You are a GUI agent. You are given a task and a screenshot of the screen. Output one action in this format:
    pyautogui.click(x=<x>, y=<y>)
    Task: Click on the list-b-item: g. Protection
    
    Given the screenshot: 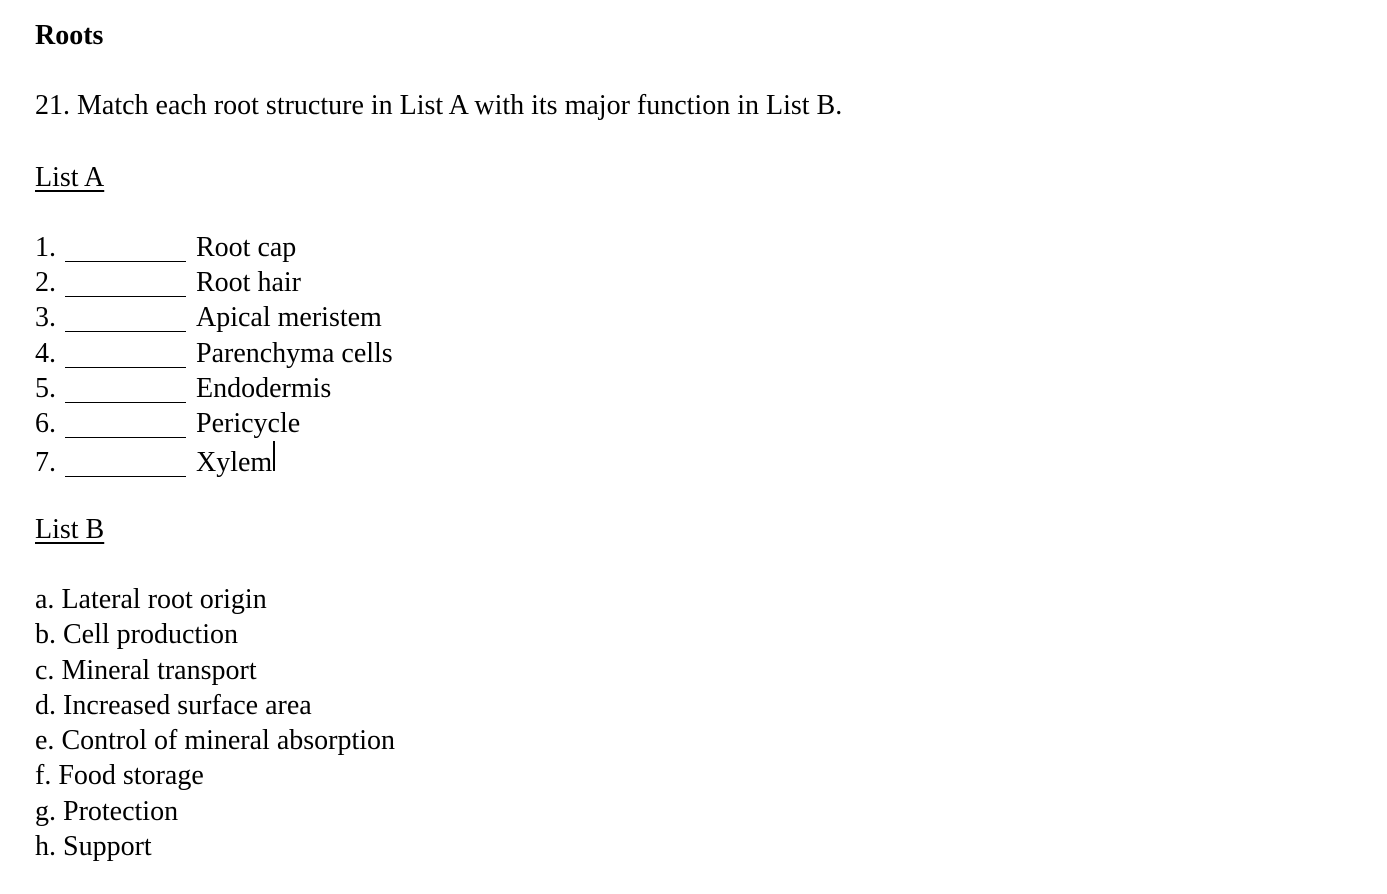 What is the action you would take?
    pyautogui.click(x=215, y=811)
    